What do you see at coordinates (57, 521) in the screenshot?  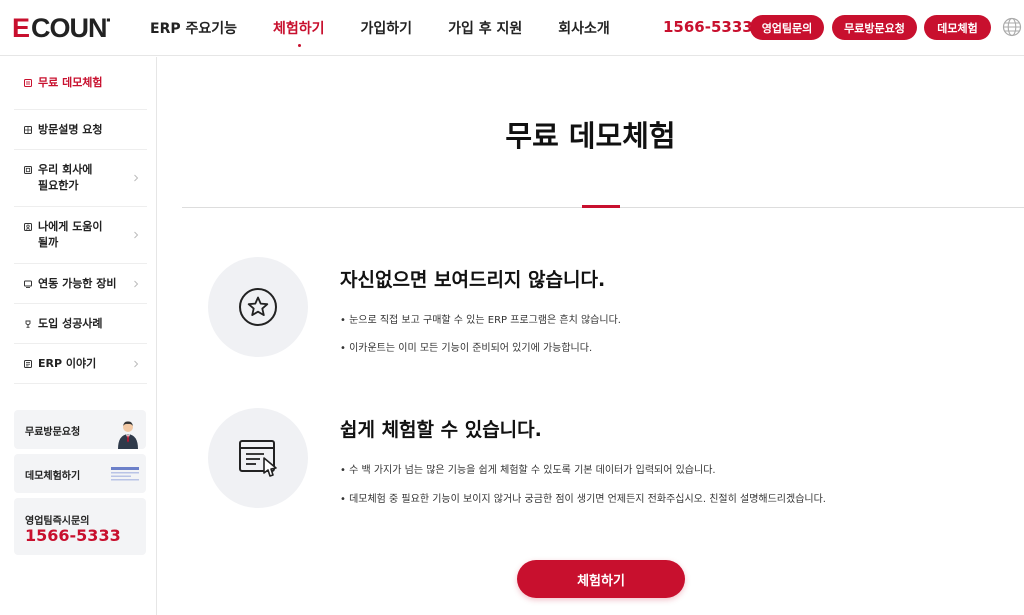 I see `sales-inquiry-card-label: 영업팀즉시문의` at bounding box center [57, 521].